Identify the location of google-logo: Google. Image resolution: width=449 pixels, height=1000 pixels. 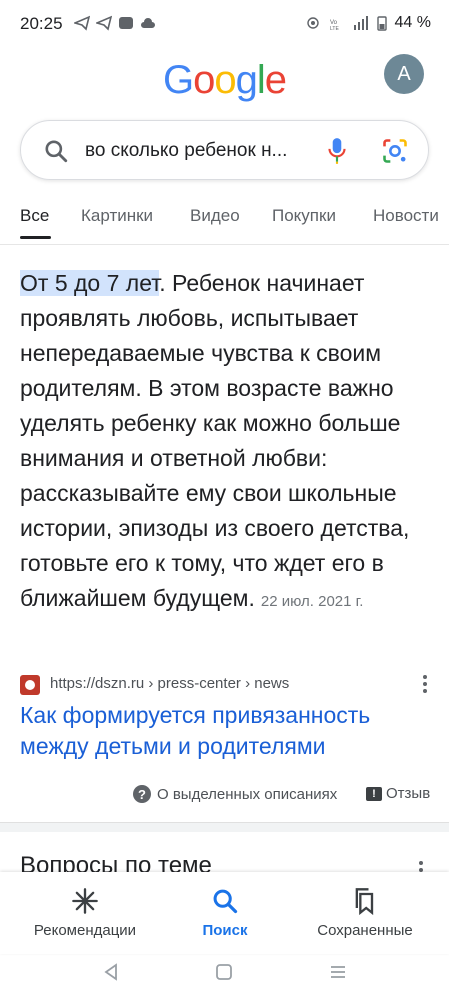
(224, 80).